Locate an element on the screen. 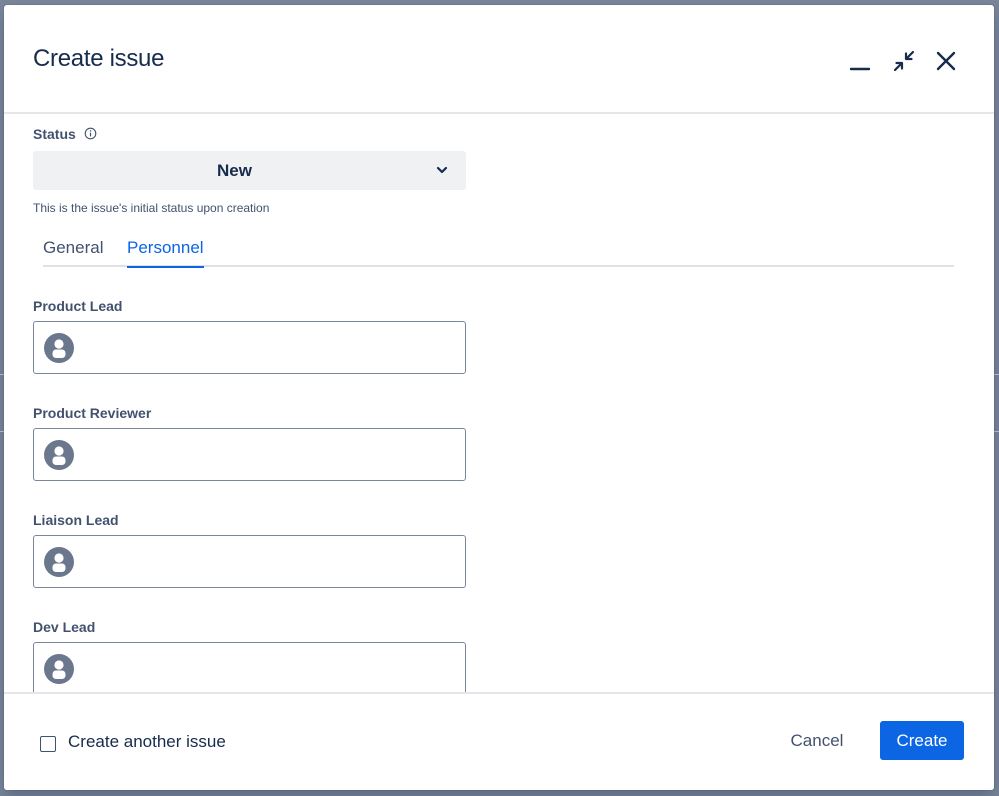 The height and width of the screenshot is (796, 999). collapse-button is located at coordinates (904, 61).